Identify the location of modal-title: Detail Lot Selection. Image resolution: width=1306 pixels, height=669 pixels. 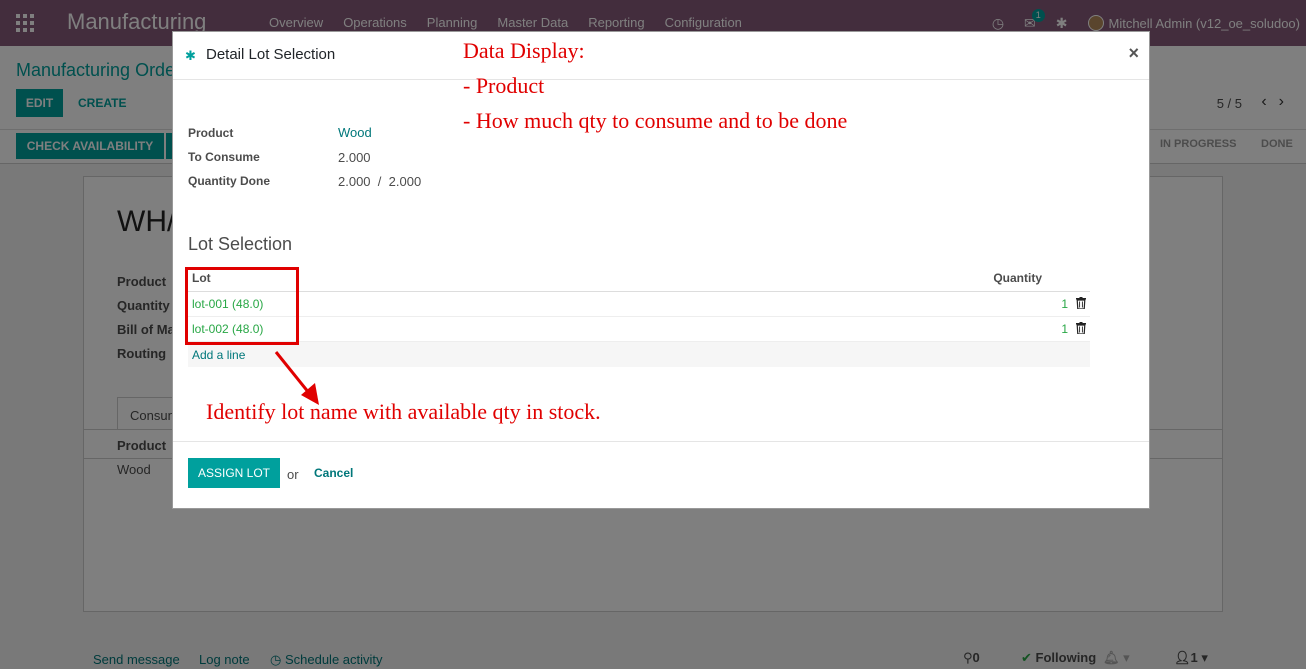
(271, 54).